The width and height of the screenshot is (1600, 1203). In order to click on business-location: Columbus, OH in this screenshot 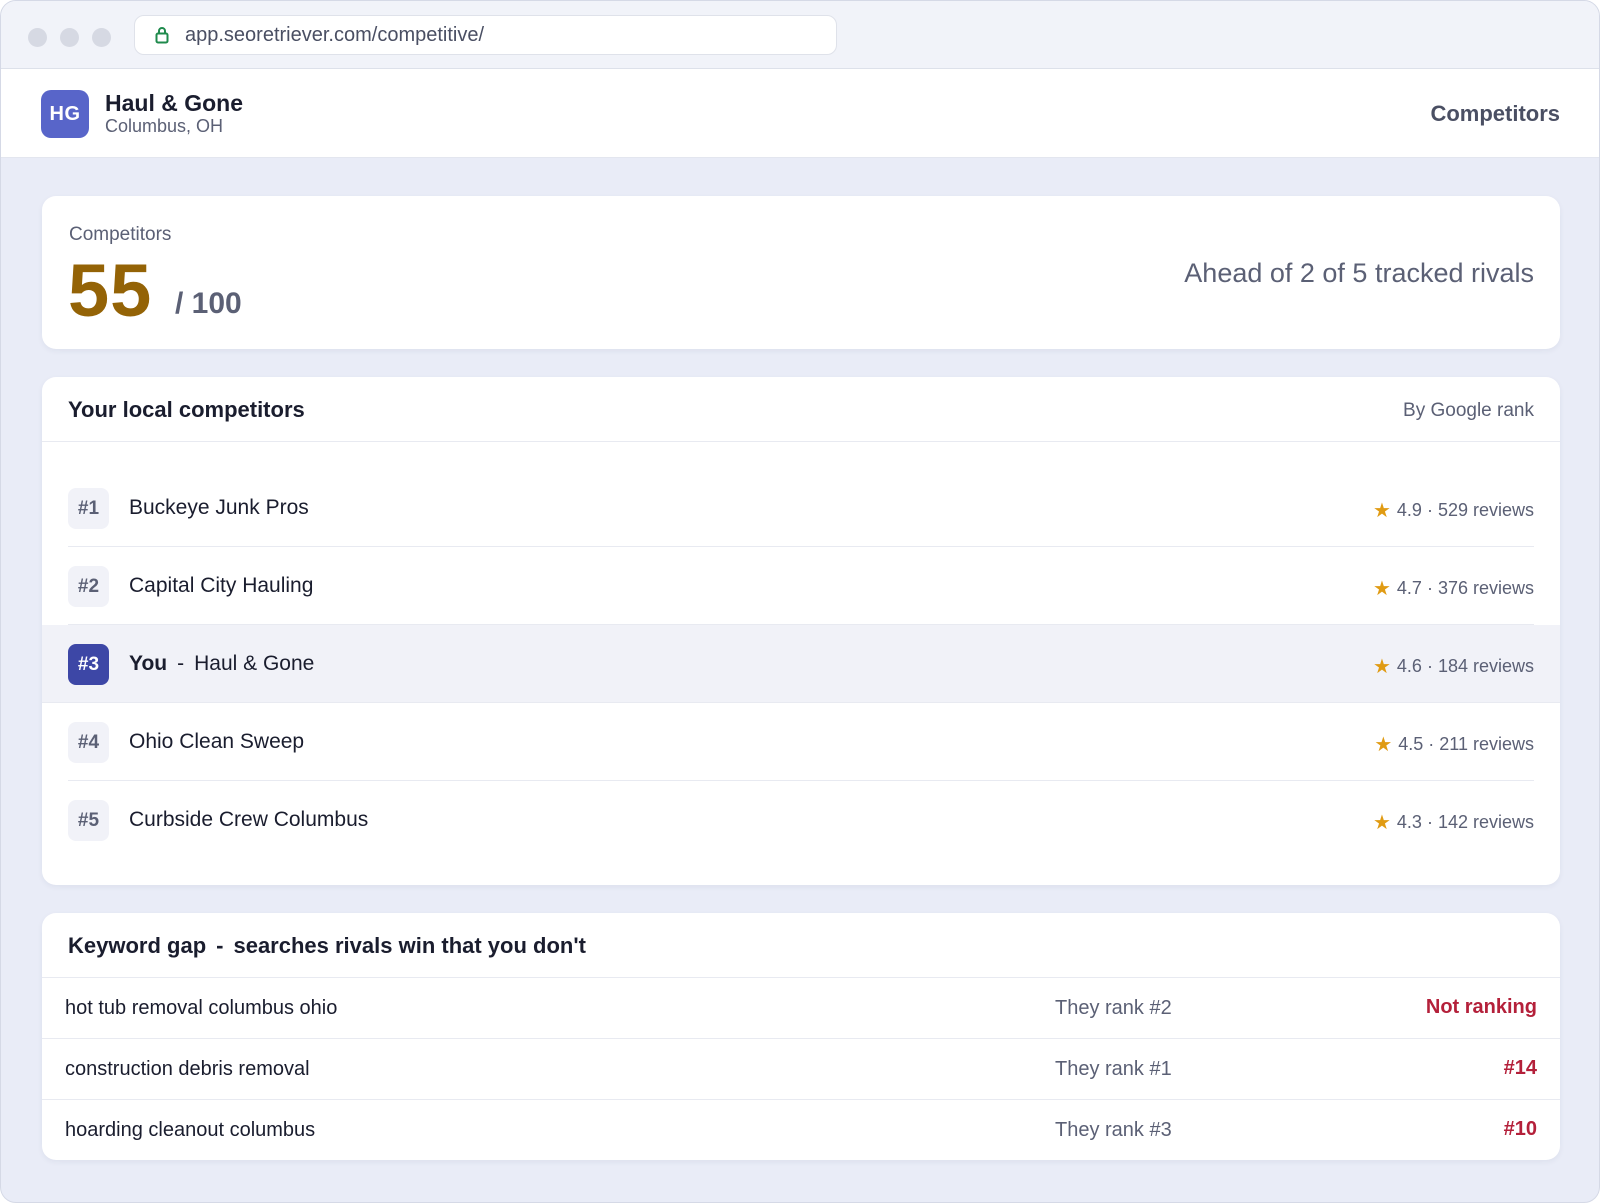, I will do `click(164, 126)`.